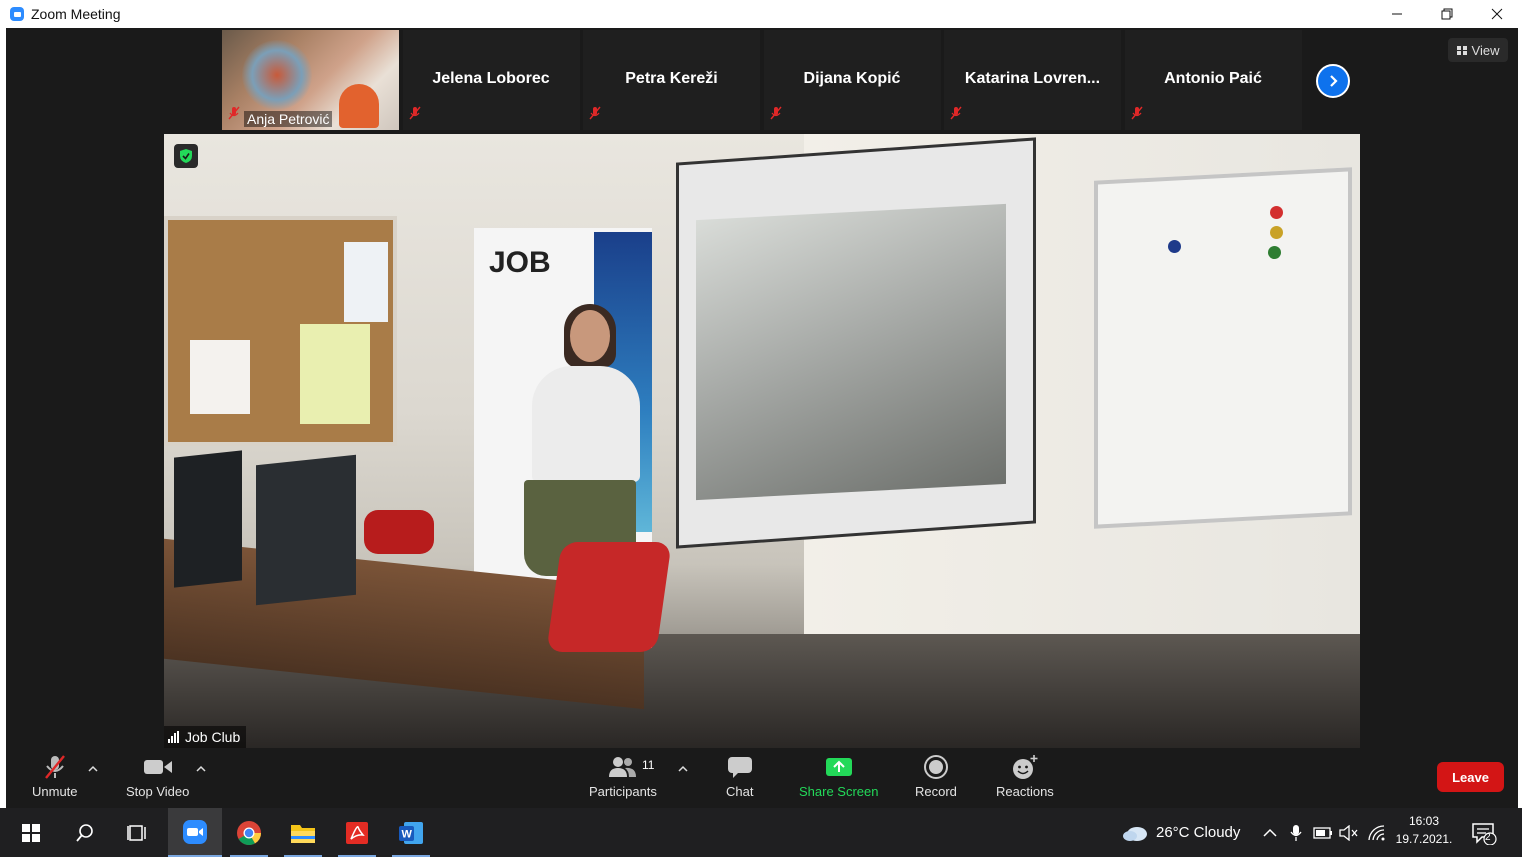 The height and width of the screenshot is (857, 1522). I want to click on chat-bubble-icon, so click(740, 767).